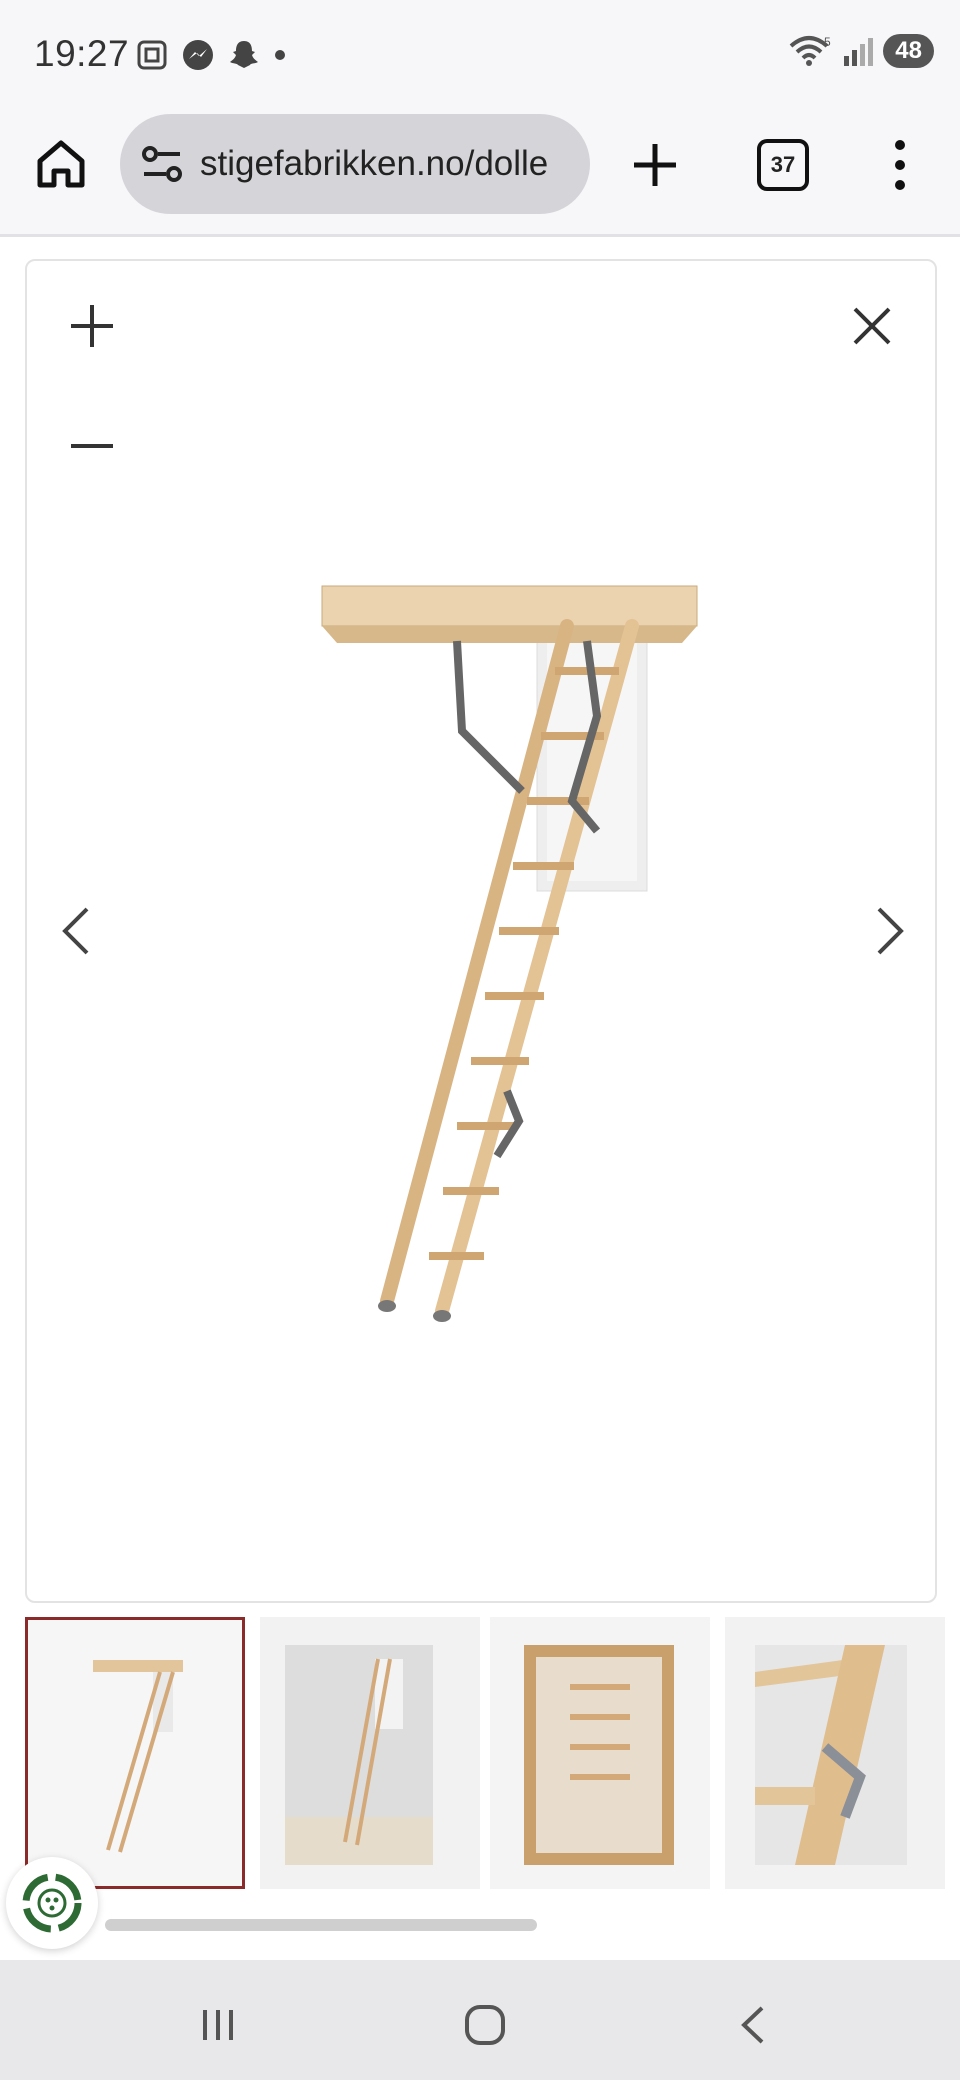  Describe the element at coordinates (135, 1753) in the screenshot. I see `thumb-ladder-white-bg` at that location.